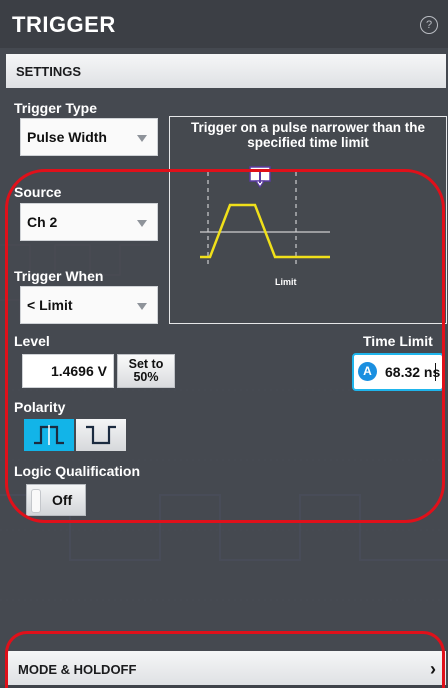 This screenshot has height=688, width=448. What do you see at coordinates (49, 71) in the screenshot?
I see `settings-label: SETTINGS` at bounding box center [49, 71].